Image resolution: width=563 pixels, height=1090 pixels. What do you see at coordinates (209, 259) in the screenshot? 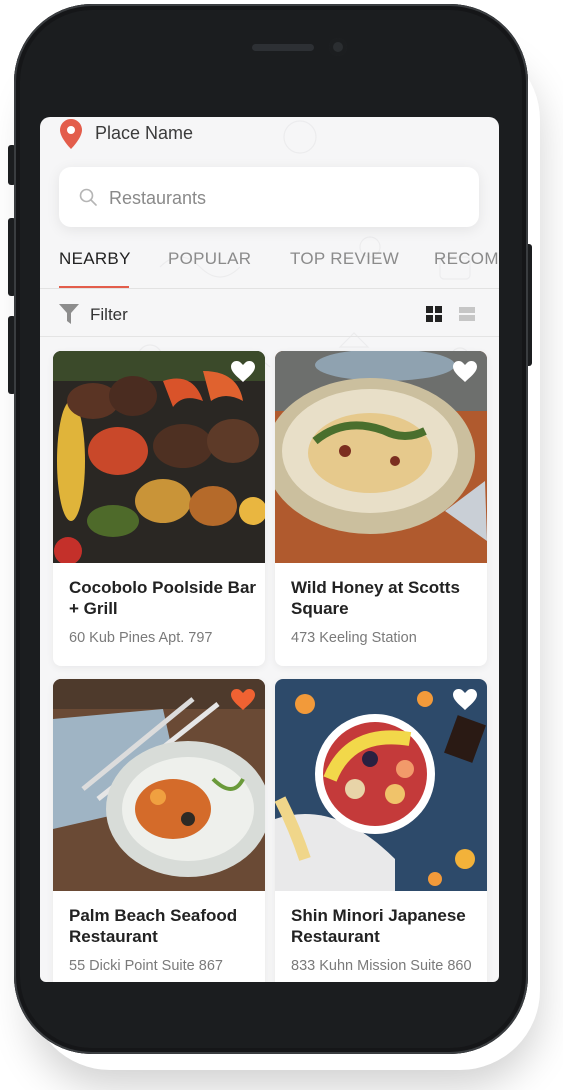
I see `tab-popular: POPULAR` at bounding box center [209, 259].